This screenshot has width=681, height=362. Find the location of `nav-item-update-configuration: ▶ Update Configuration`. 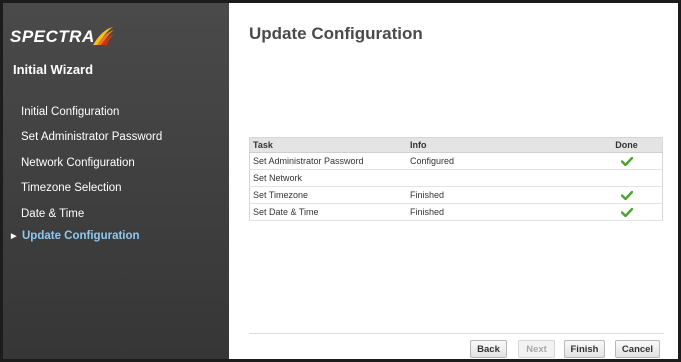

nav-item-update-configuration: ▶ Update Configuration is located at coordinates (116, 236).